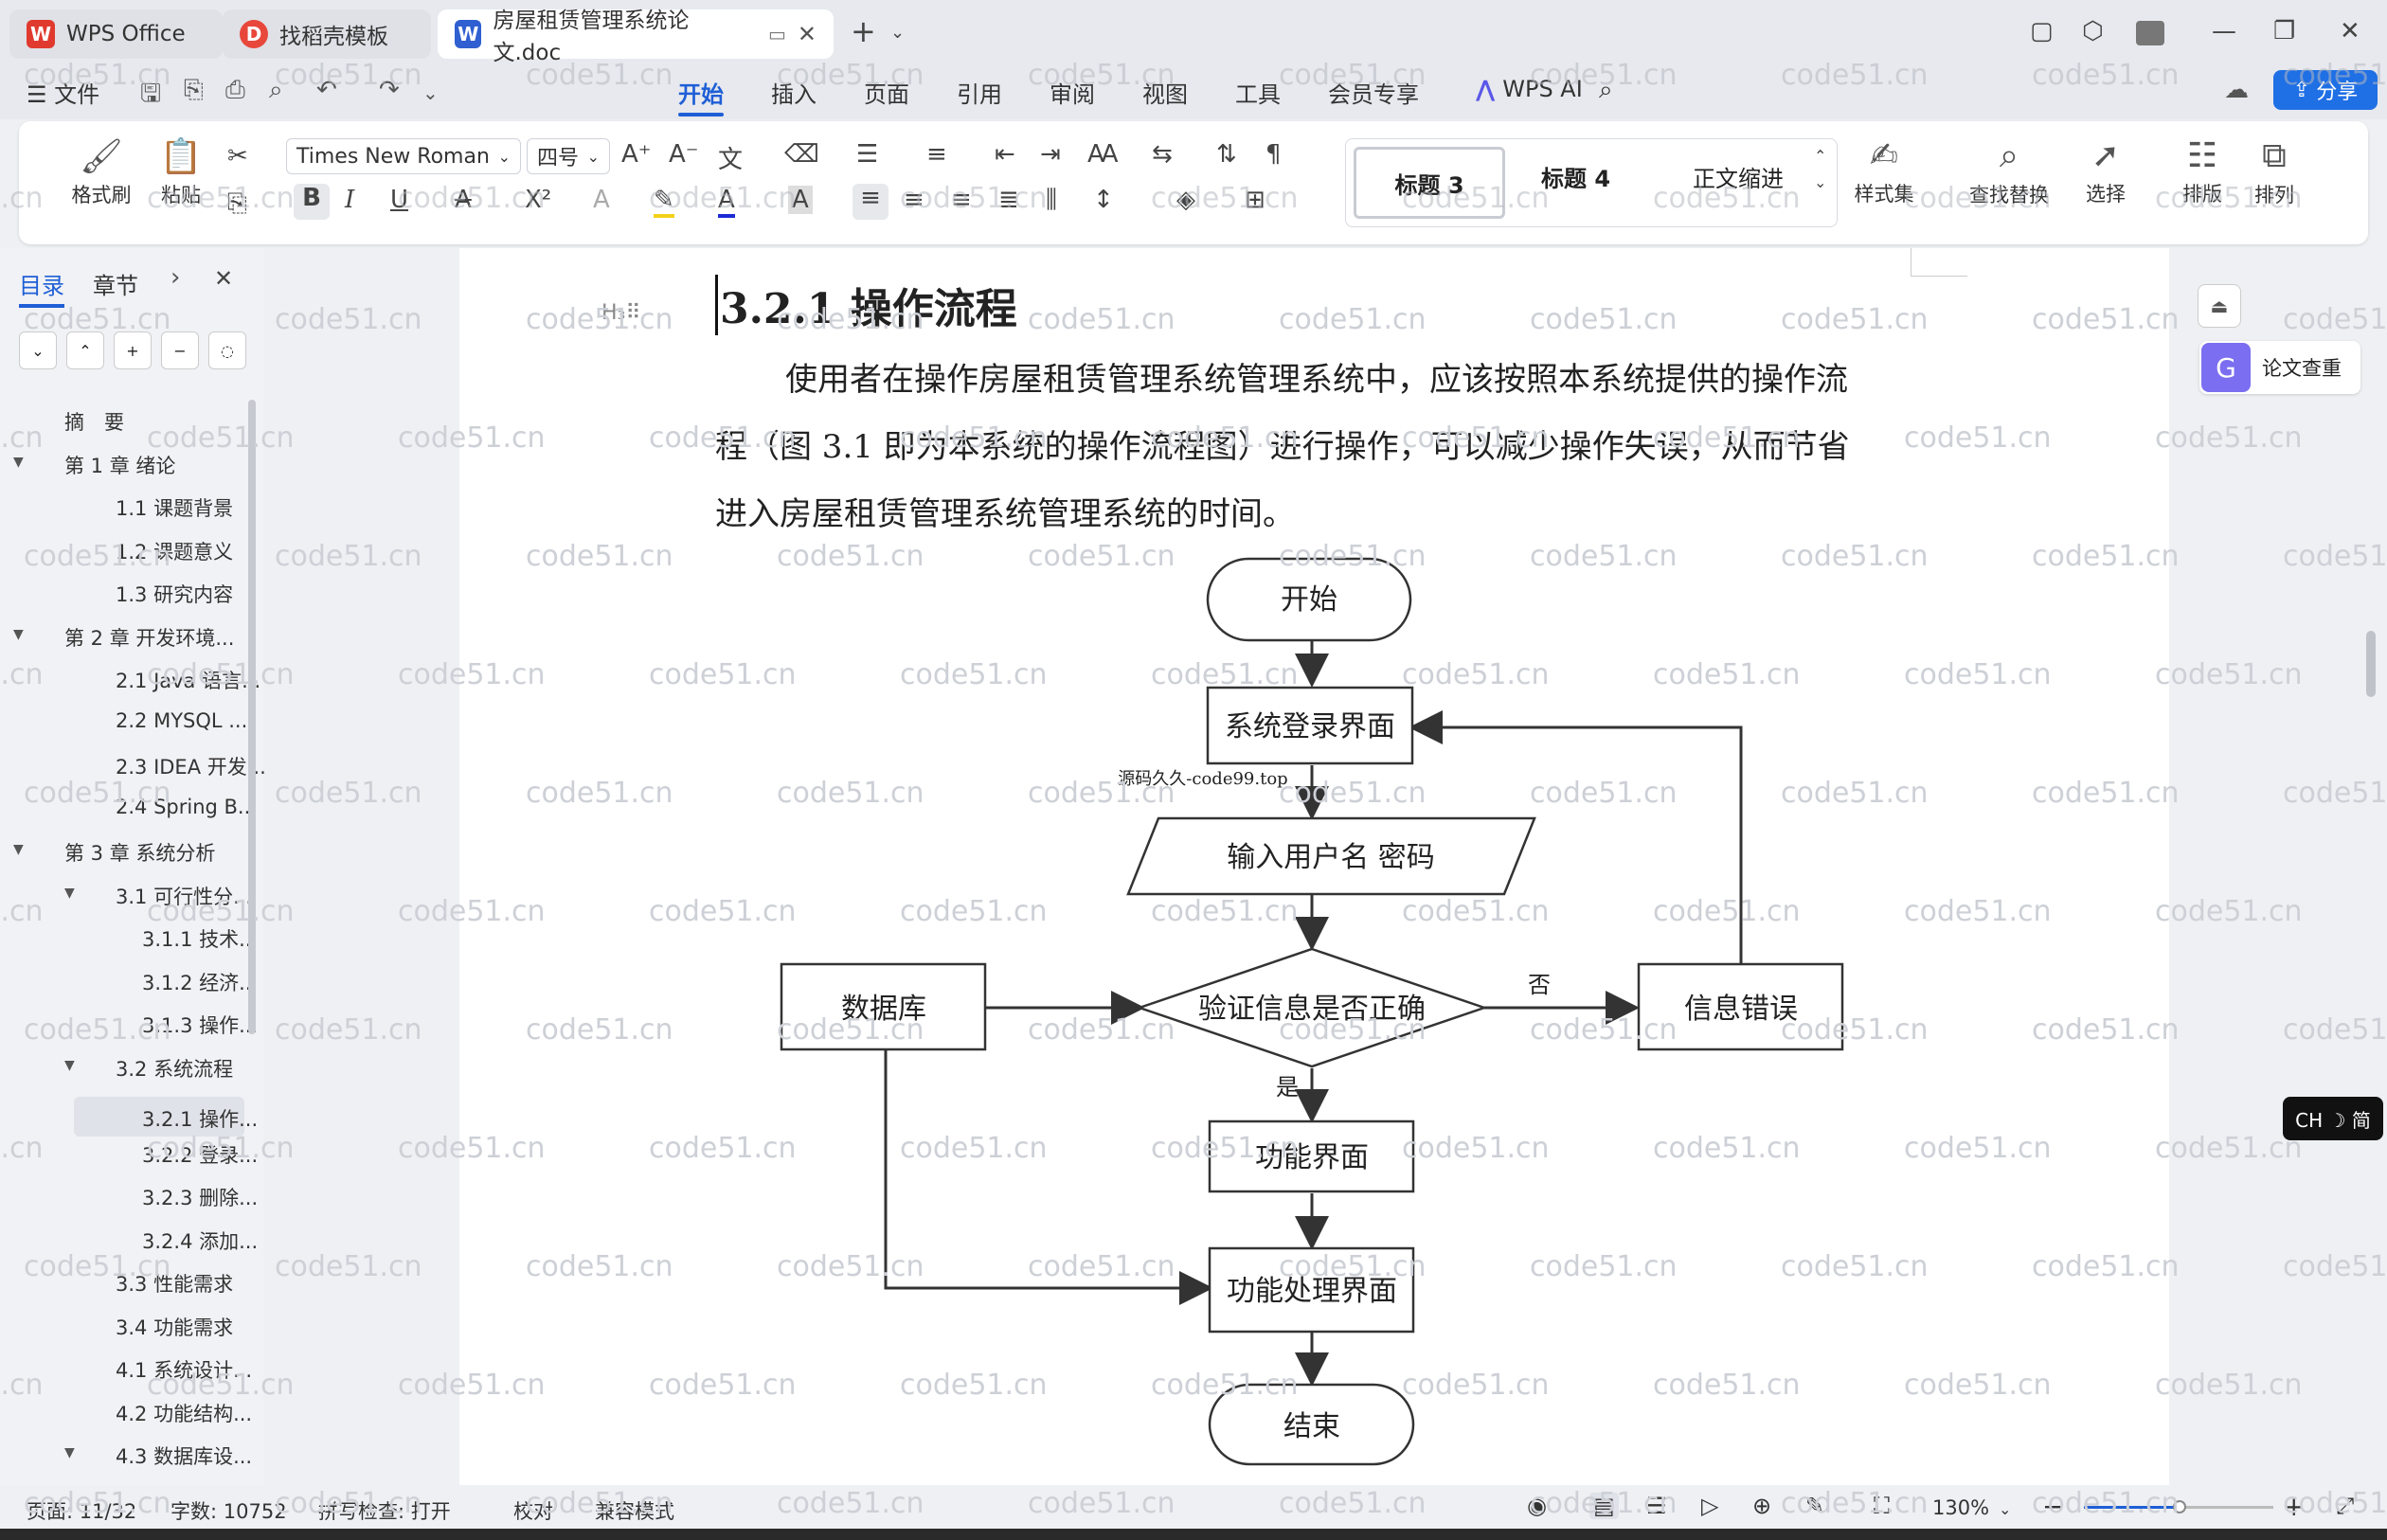 The height and width of the screenshot is (1540, 2387). What do you see at coordinates (150, 97) in the screenshot?
I see `save-icon: 🖫` at bounding box center [150, 97].